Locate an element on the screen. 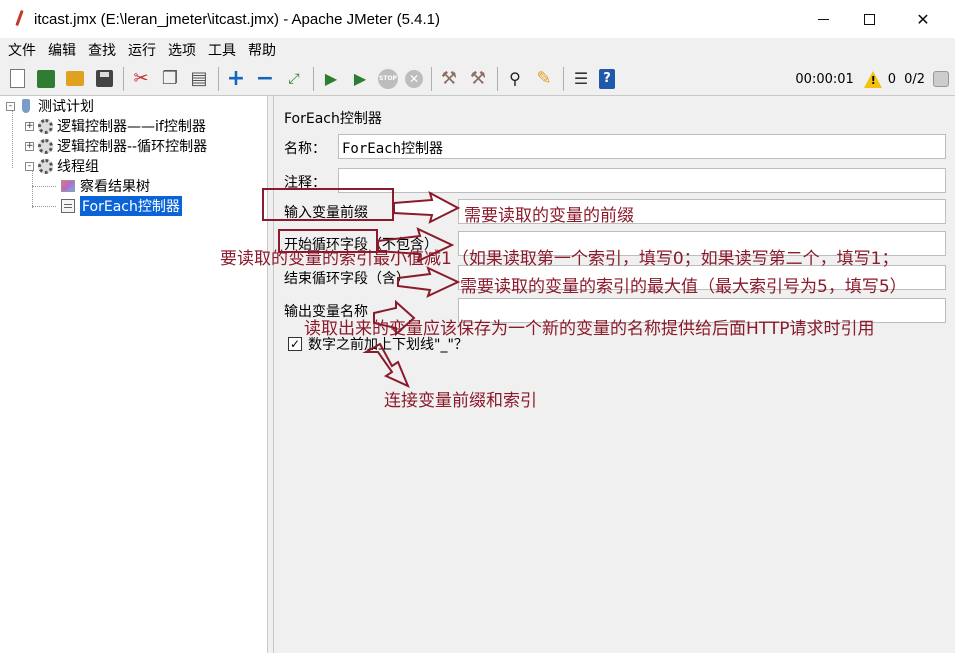 Image resolution: width=955 pixels, height=653 pixels. tree-node-foreach-controller: ForEach控制器 is located at coordinates (121, 206).